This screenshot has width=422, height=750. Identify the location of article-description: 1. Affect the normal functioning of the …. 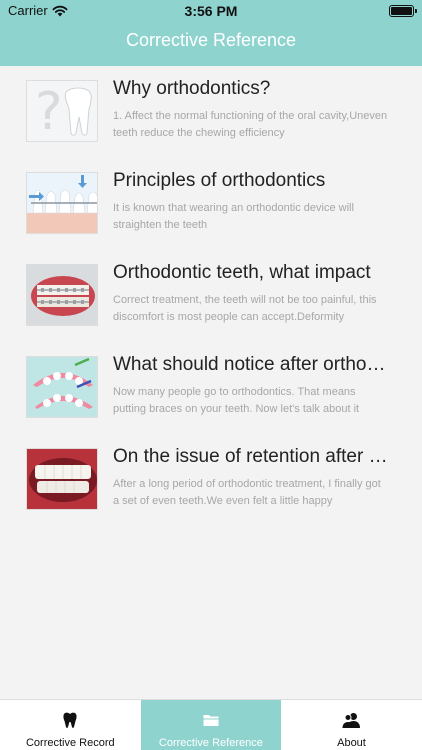
(250, 124).